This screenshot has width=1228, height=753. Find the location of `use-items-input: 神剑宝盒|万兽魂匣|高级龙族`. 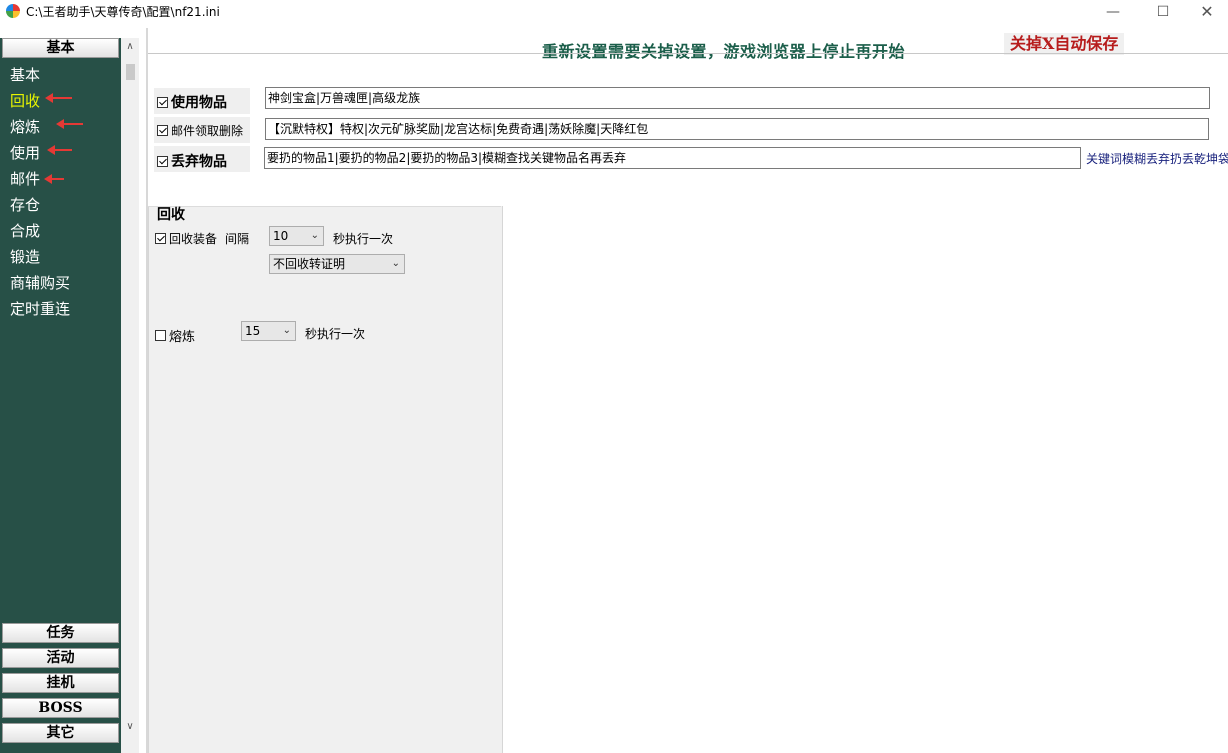

use-items-input: 神剑宝盒|万兽魂匣|高级龙族 is located at coordinates (737, 98).